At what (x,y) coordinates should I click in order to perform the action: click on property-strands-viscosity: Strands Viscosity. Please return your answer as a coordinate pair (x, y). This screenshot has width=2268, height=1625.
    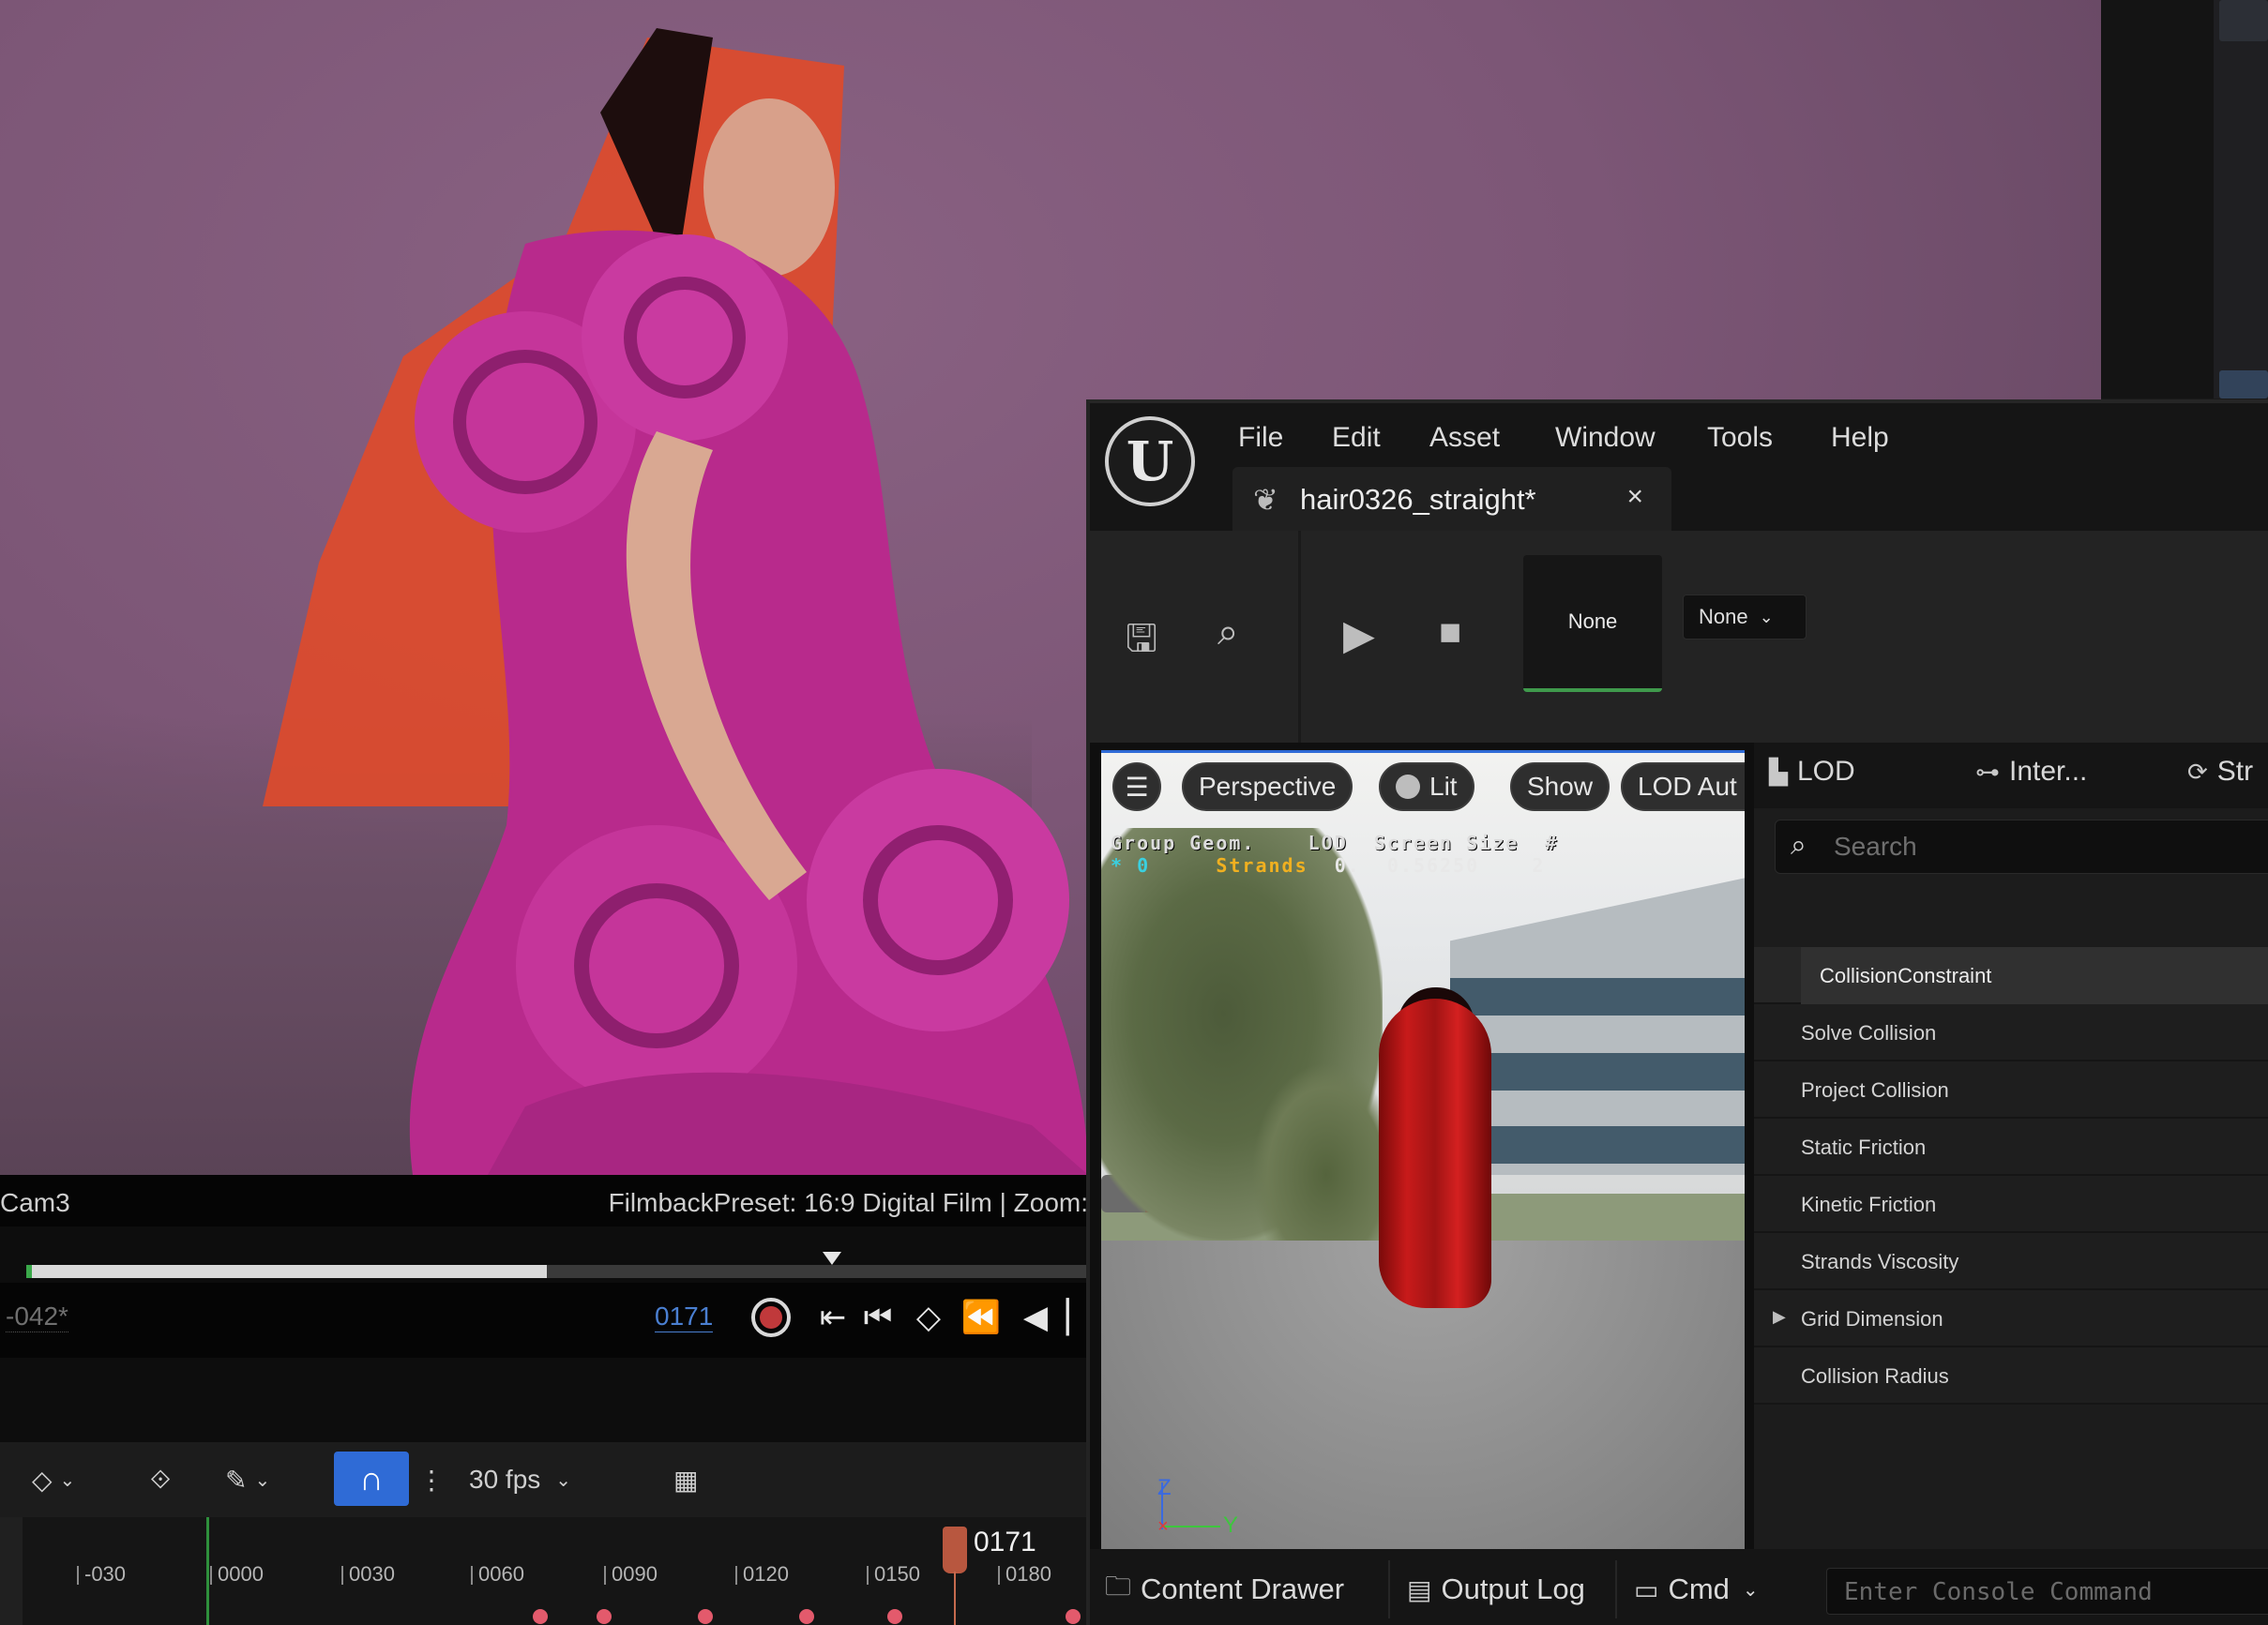
    Looking at the image, I should click on (2011, 1261).